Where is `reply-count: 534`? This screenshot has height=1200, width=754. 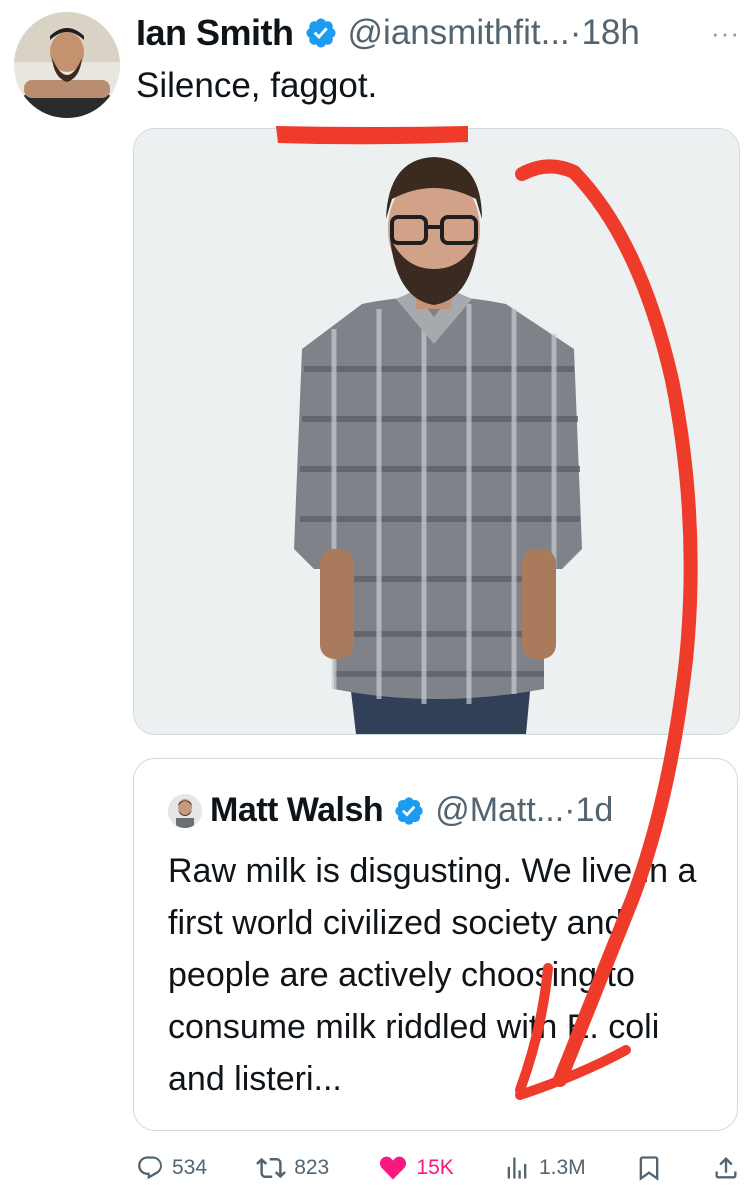
reply-count: 534 is located at coordinates (190, 1167).